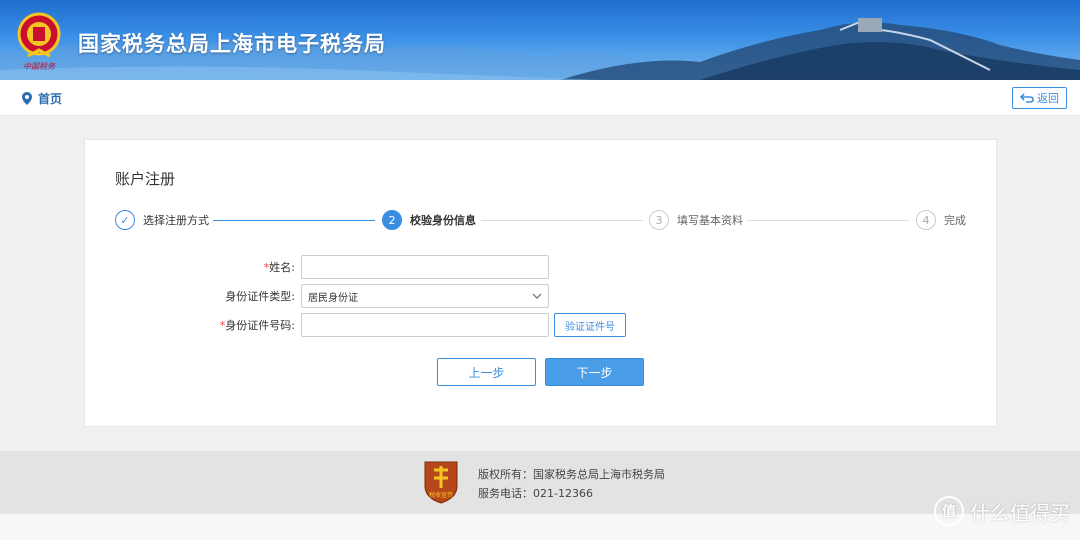 The width and height of the screenshot is (1080, 540). I want to click on home-link: 首页, so click(42, 98).